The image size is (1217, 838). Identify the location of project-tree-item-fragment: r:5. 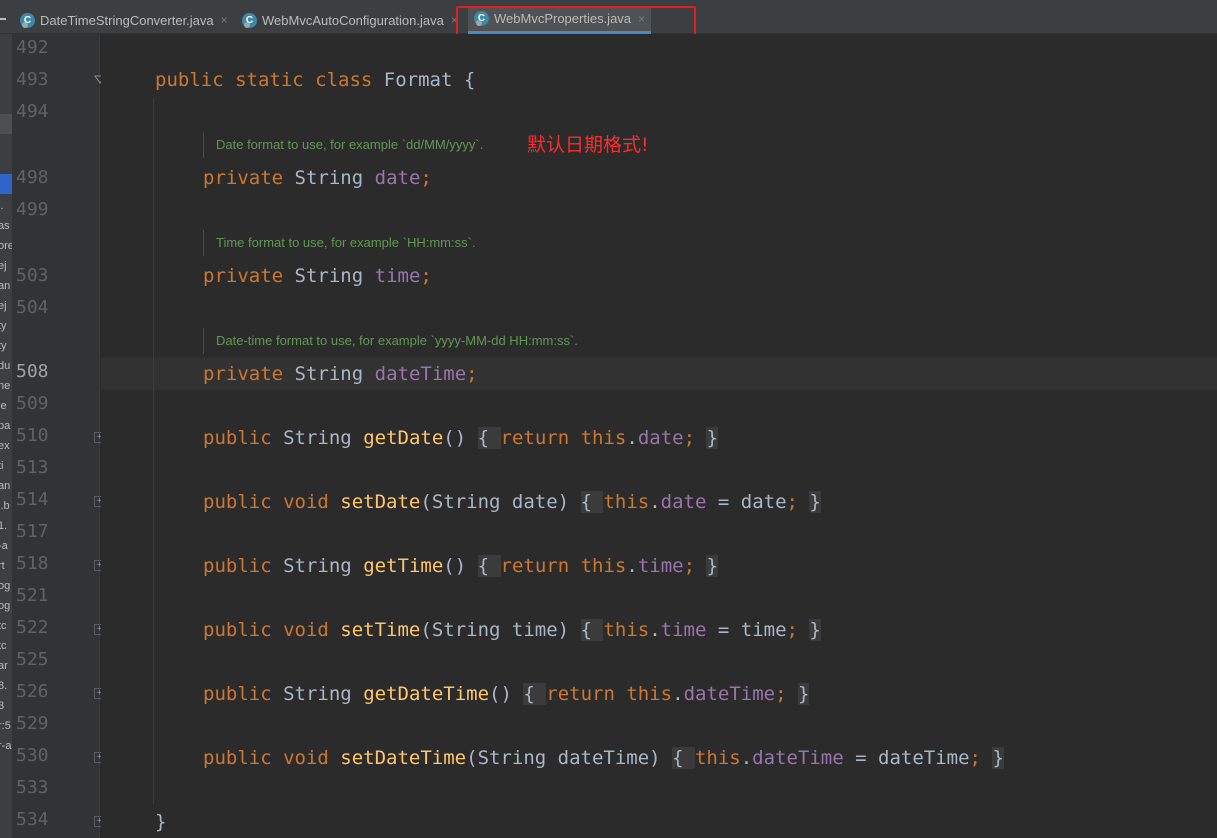
(5, 726).